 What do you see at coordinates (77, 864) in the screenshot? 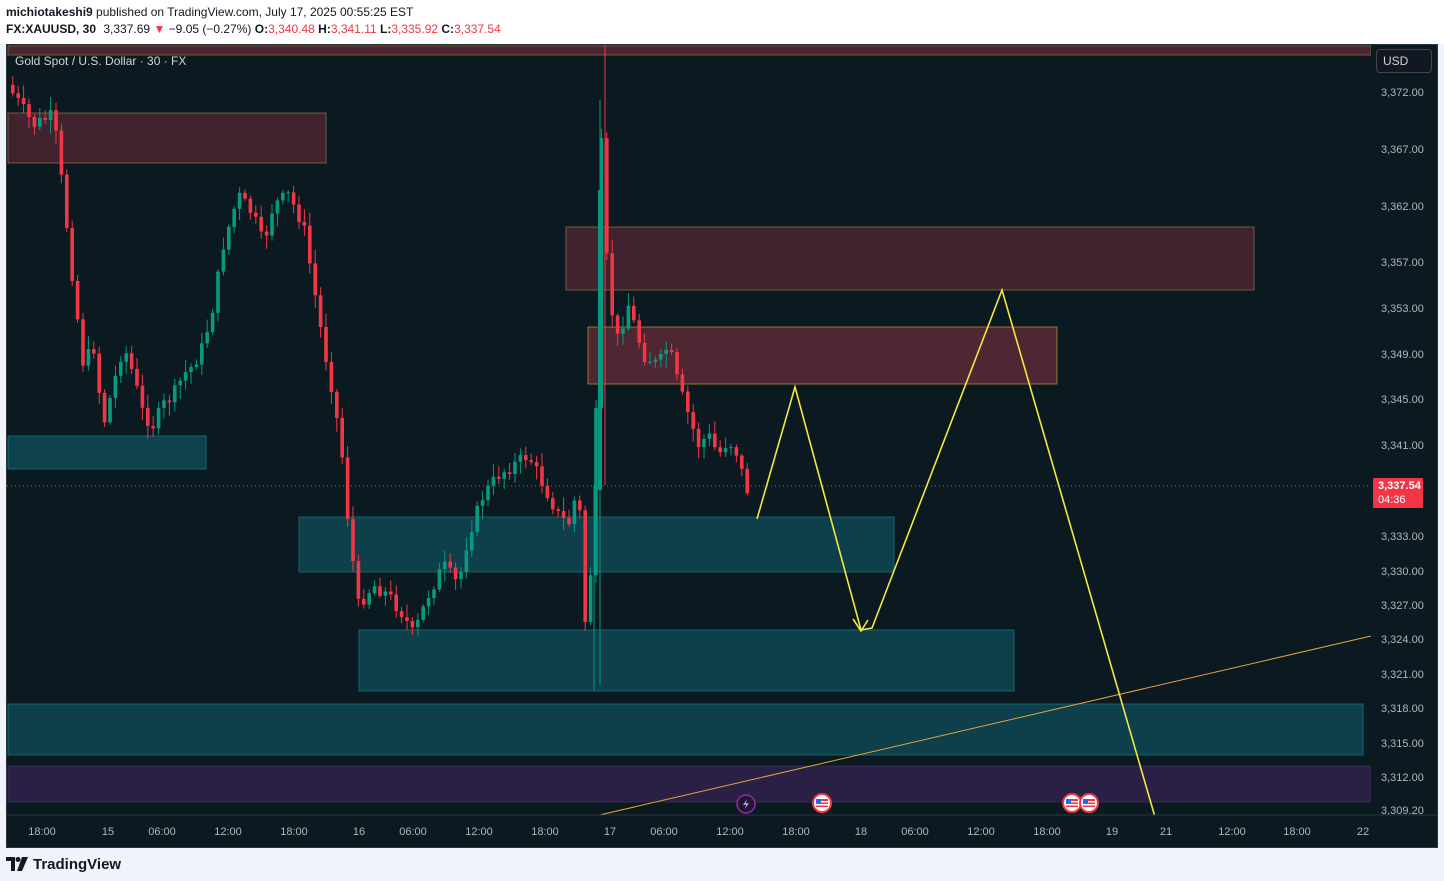
I see `brand-name: TradingView` at bounding box center [77, 864].